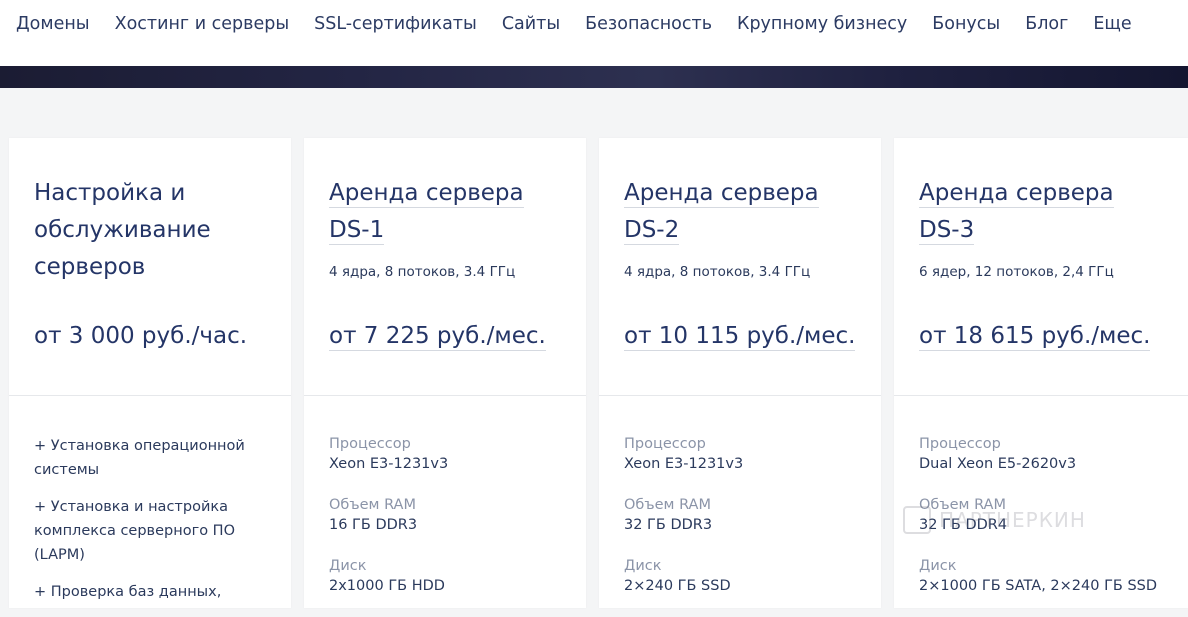  What do you see at coordinates (395, 24) in the screenshot?
I see `nav-item-ssl: SSL-сертификаты` at bounding box center [395, 24].